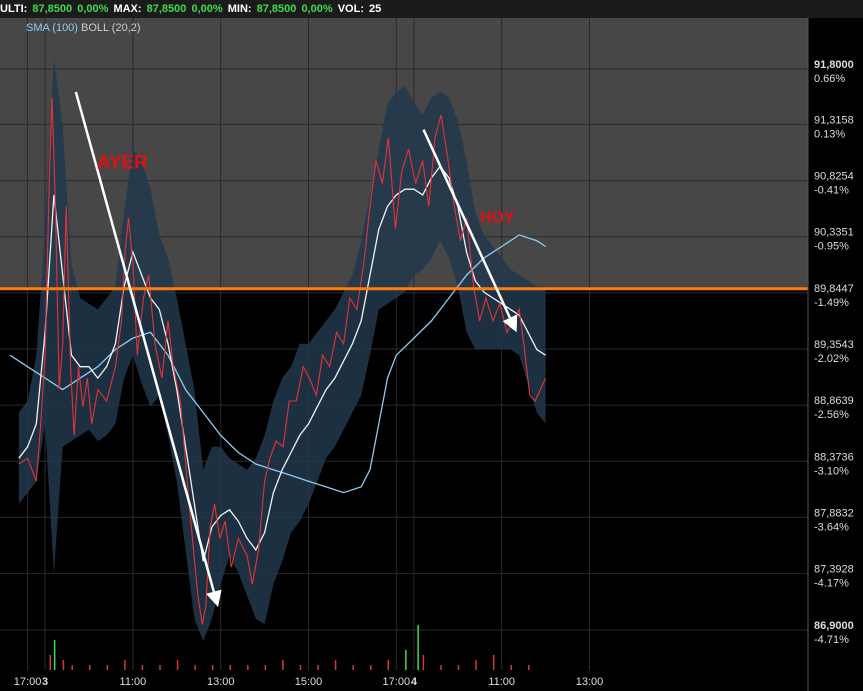  What do you see at coordinates (831, 303) in the screenshot?
I see `y-tick-pct: -1.49%` at bounding box center [831, 303].